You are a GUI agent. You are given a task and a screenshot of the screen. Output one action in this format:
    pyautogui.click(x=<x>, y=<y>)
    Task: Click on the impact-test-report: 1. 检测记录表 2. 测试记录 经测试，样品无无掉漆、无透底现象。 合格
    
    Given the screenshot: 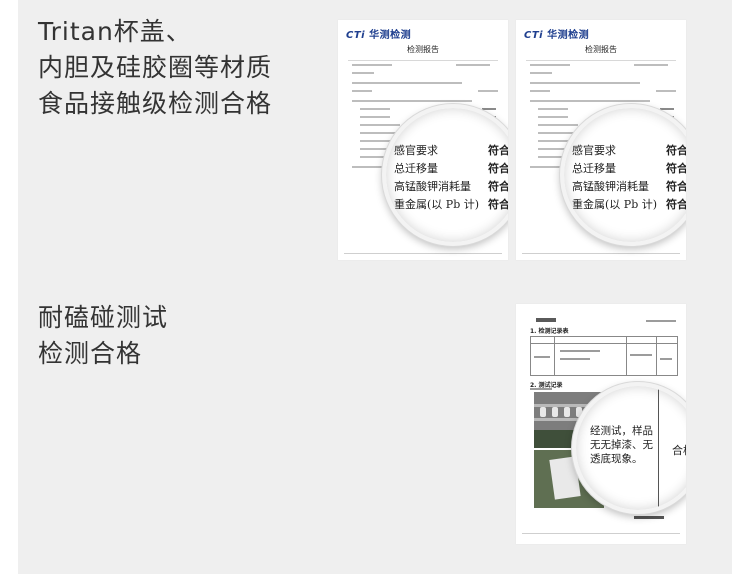 What is the action you would take?
    pyautogui.click(x=601, y=424)
    